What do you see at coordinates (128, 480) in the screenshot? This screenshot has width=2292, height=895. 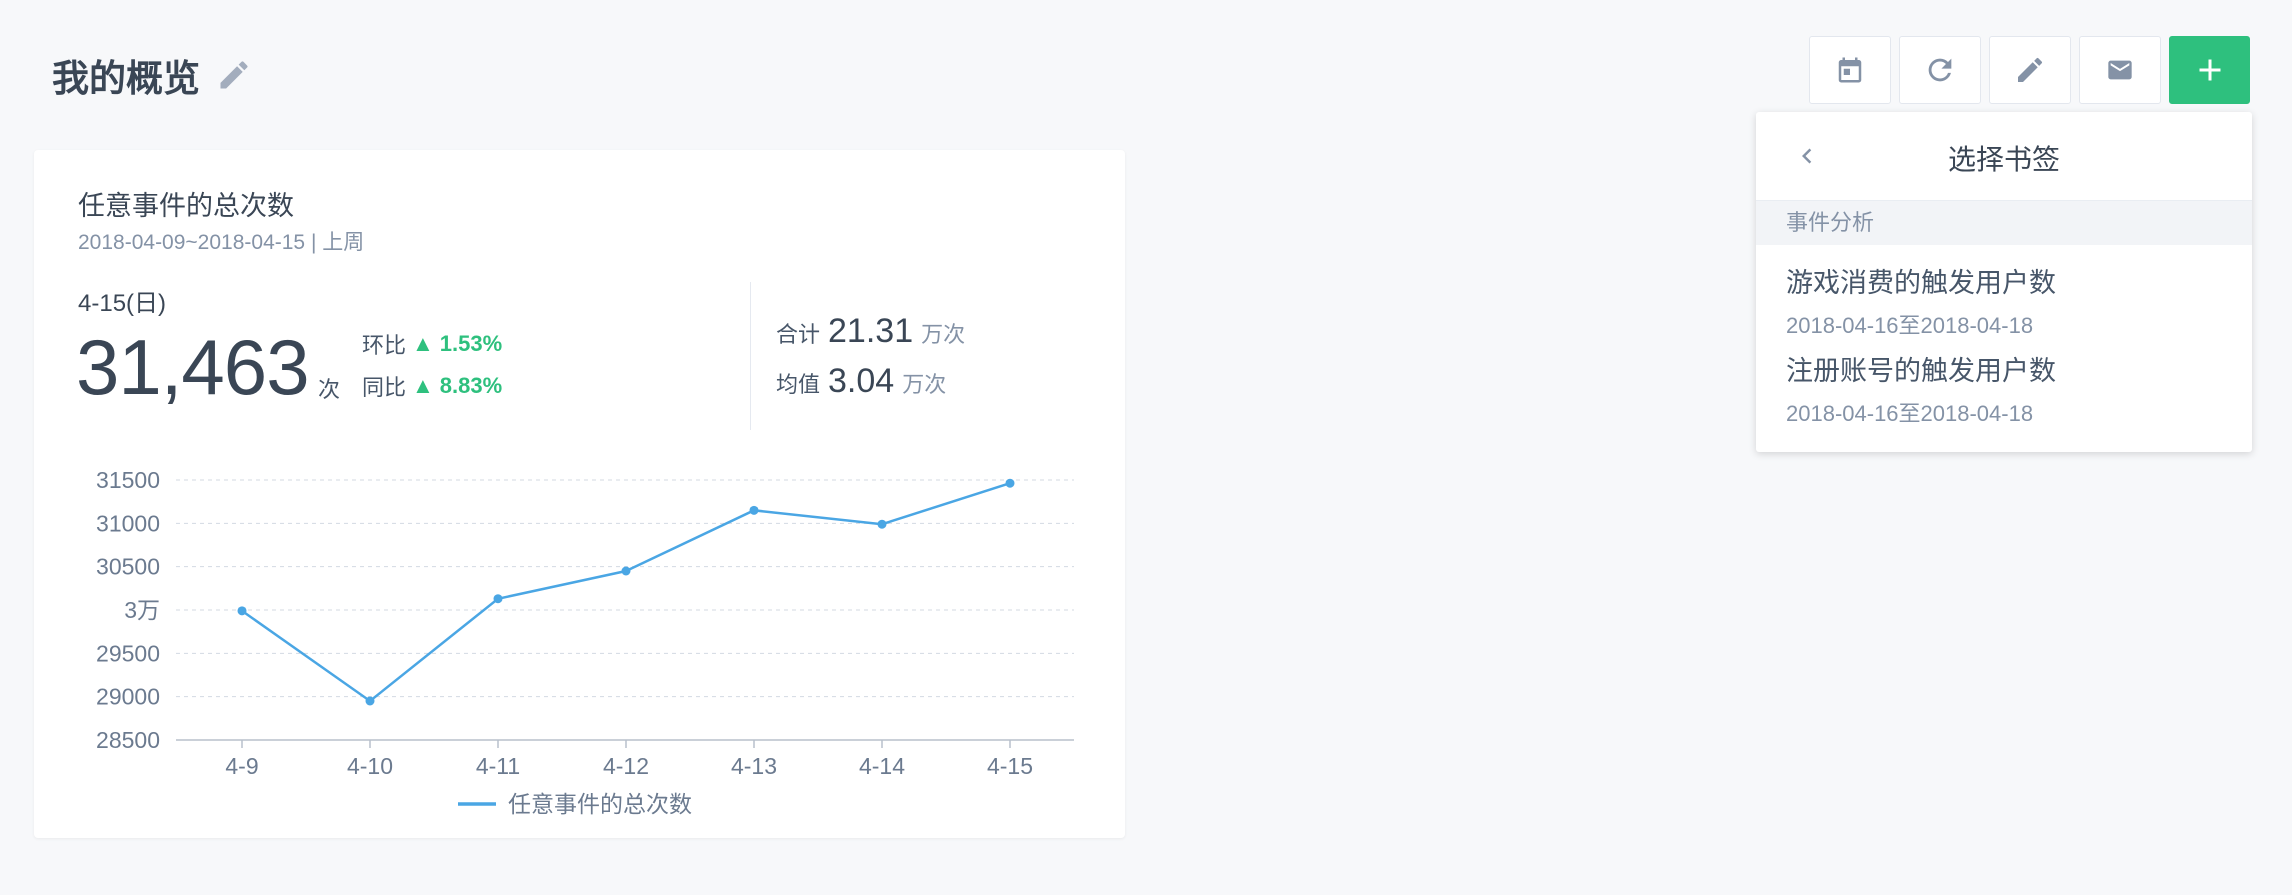 I see `y-tick-label: 31500` at bounding box center [128, 480].